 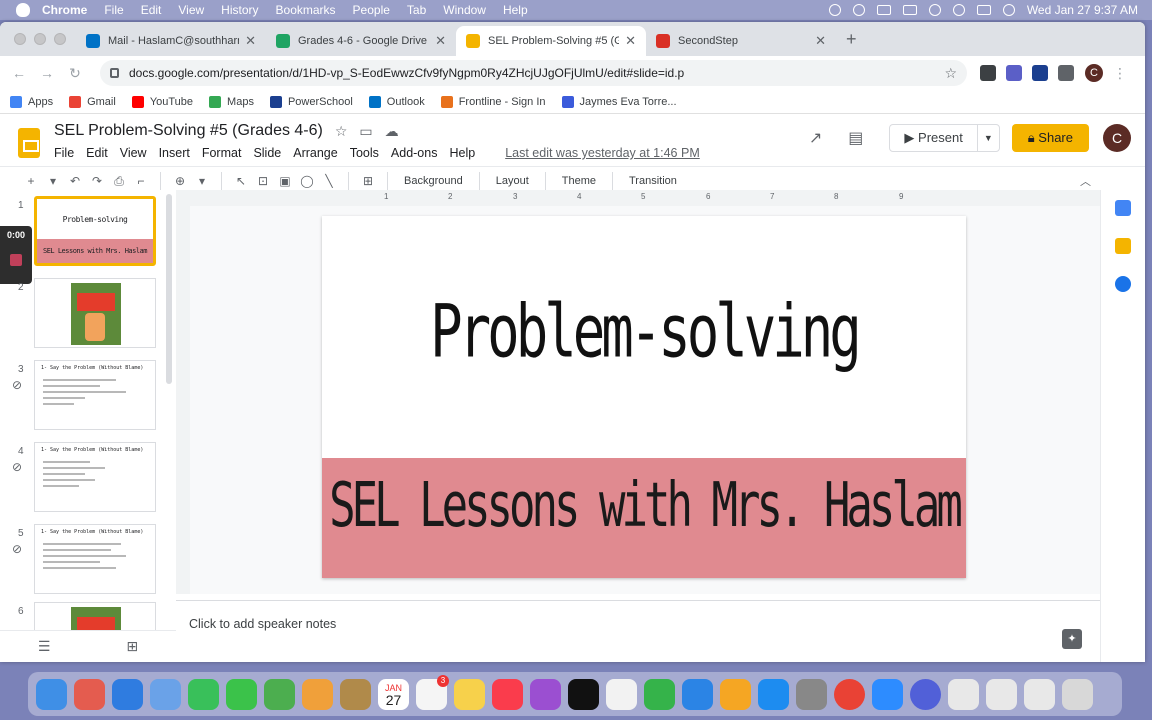 I want to click on speaker-notes-placeholder: Click to add speaker notes, so click(x=262, y=624).